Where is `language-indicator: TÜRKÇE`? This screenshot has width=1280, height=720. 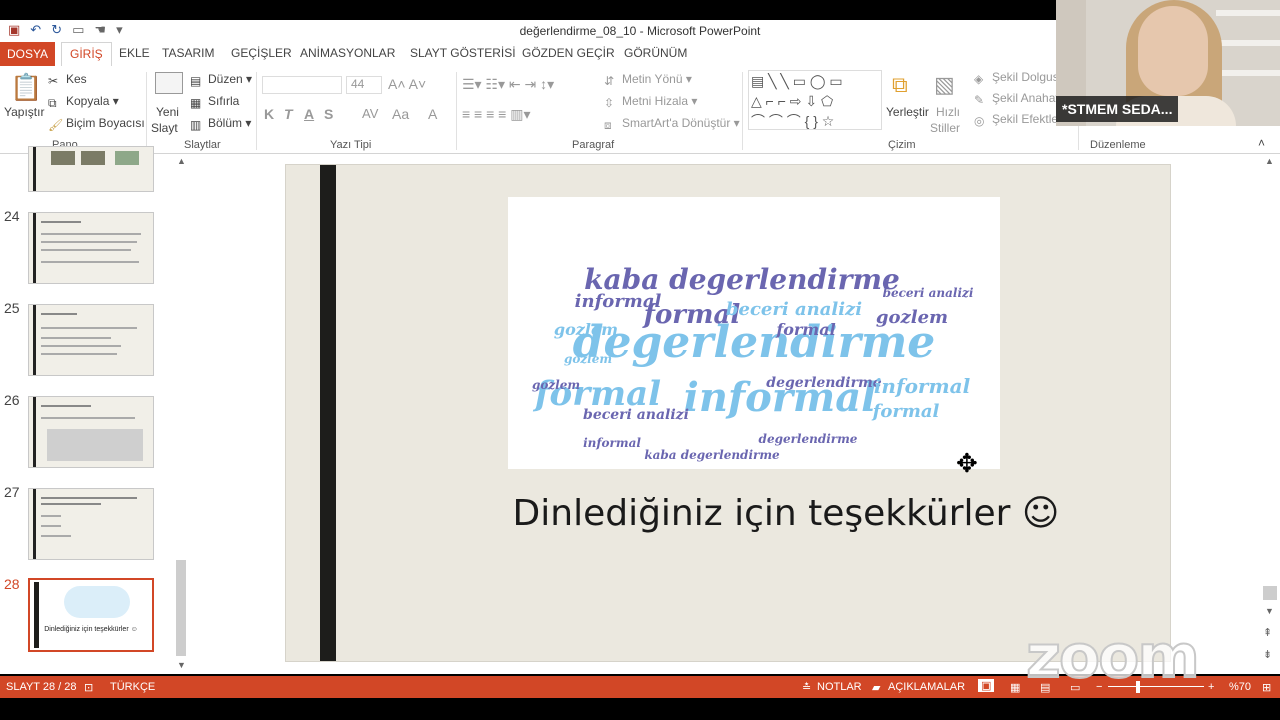
language-indicator: TÜRKÇE is located at coordinates (132, 687).